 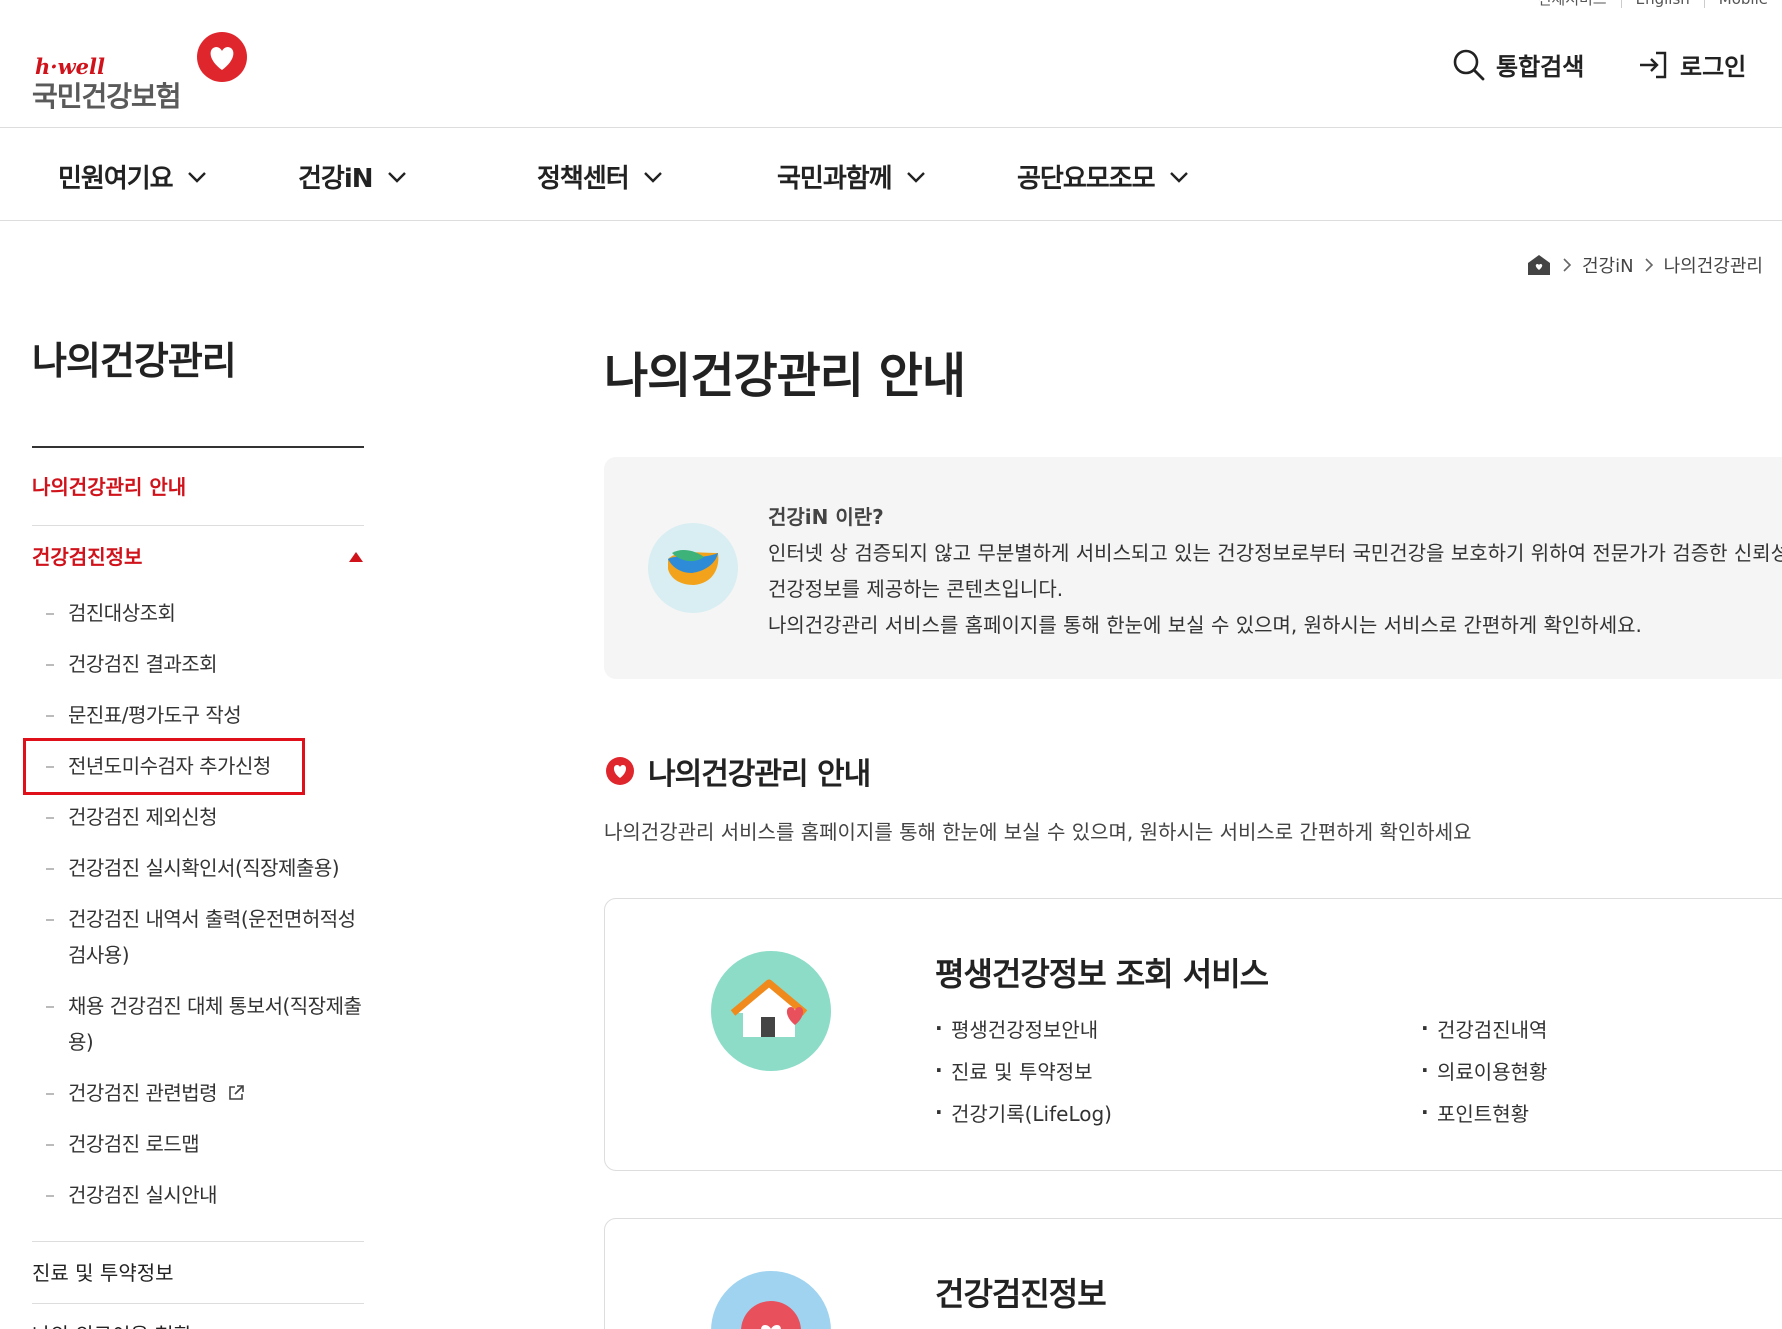 I want to click on breadcrumb-item: 건강iN, so click(x=1608, y=265).